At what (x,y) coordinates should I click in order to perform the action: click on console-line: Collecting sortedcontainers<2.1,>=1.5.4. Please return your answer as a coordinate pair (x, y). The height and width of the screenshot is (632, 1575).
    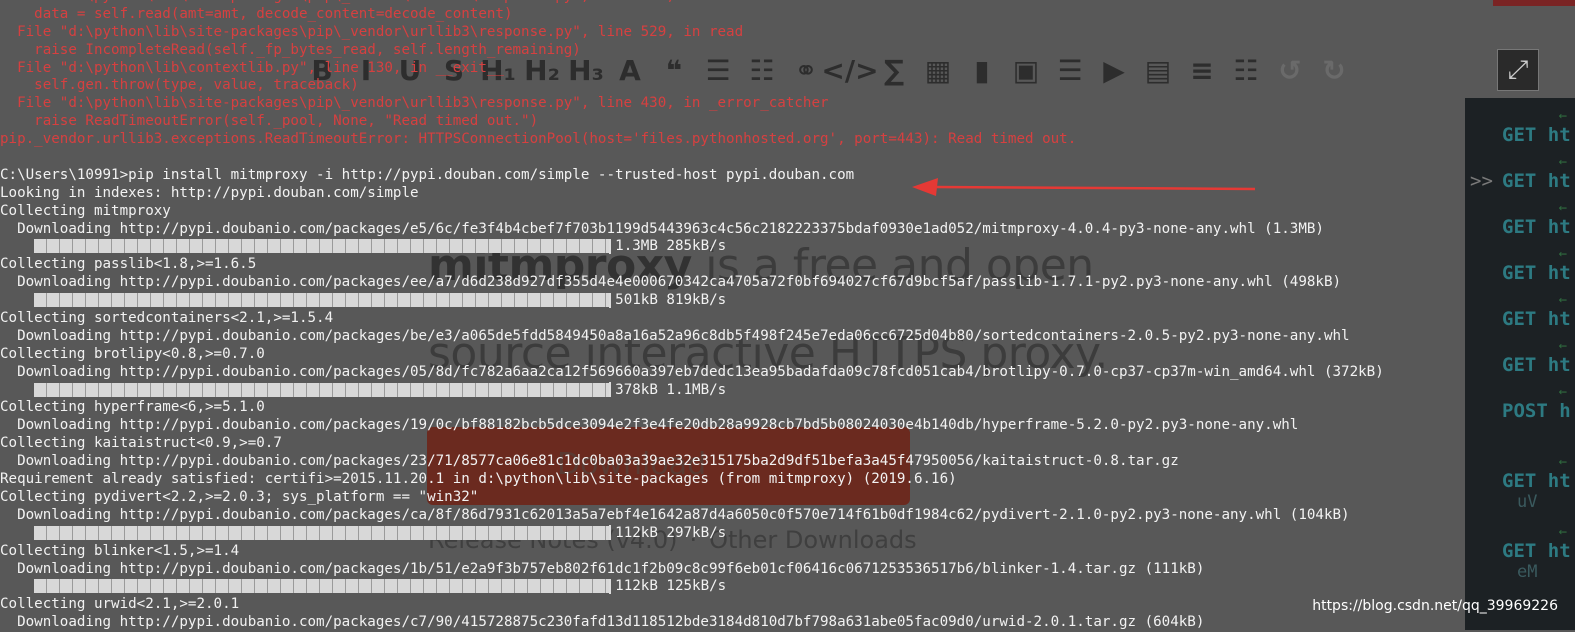
    Looking at the image, I should click on (167, 318).